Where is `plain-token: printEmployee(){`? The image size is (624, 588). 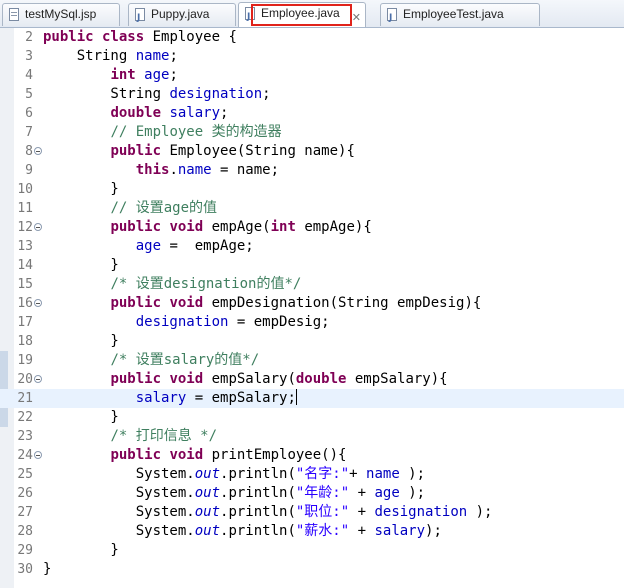
plain-token: printEmployee(){ is located at coordinates (275, 455).